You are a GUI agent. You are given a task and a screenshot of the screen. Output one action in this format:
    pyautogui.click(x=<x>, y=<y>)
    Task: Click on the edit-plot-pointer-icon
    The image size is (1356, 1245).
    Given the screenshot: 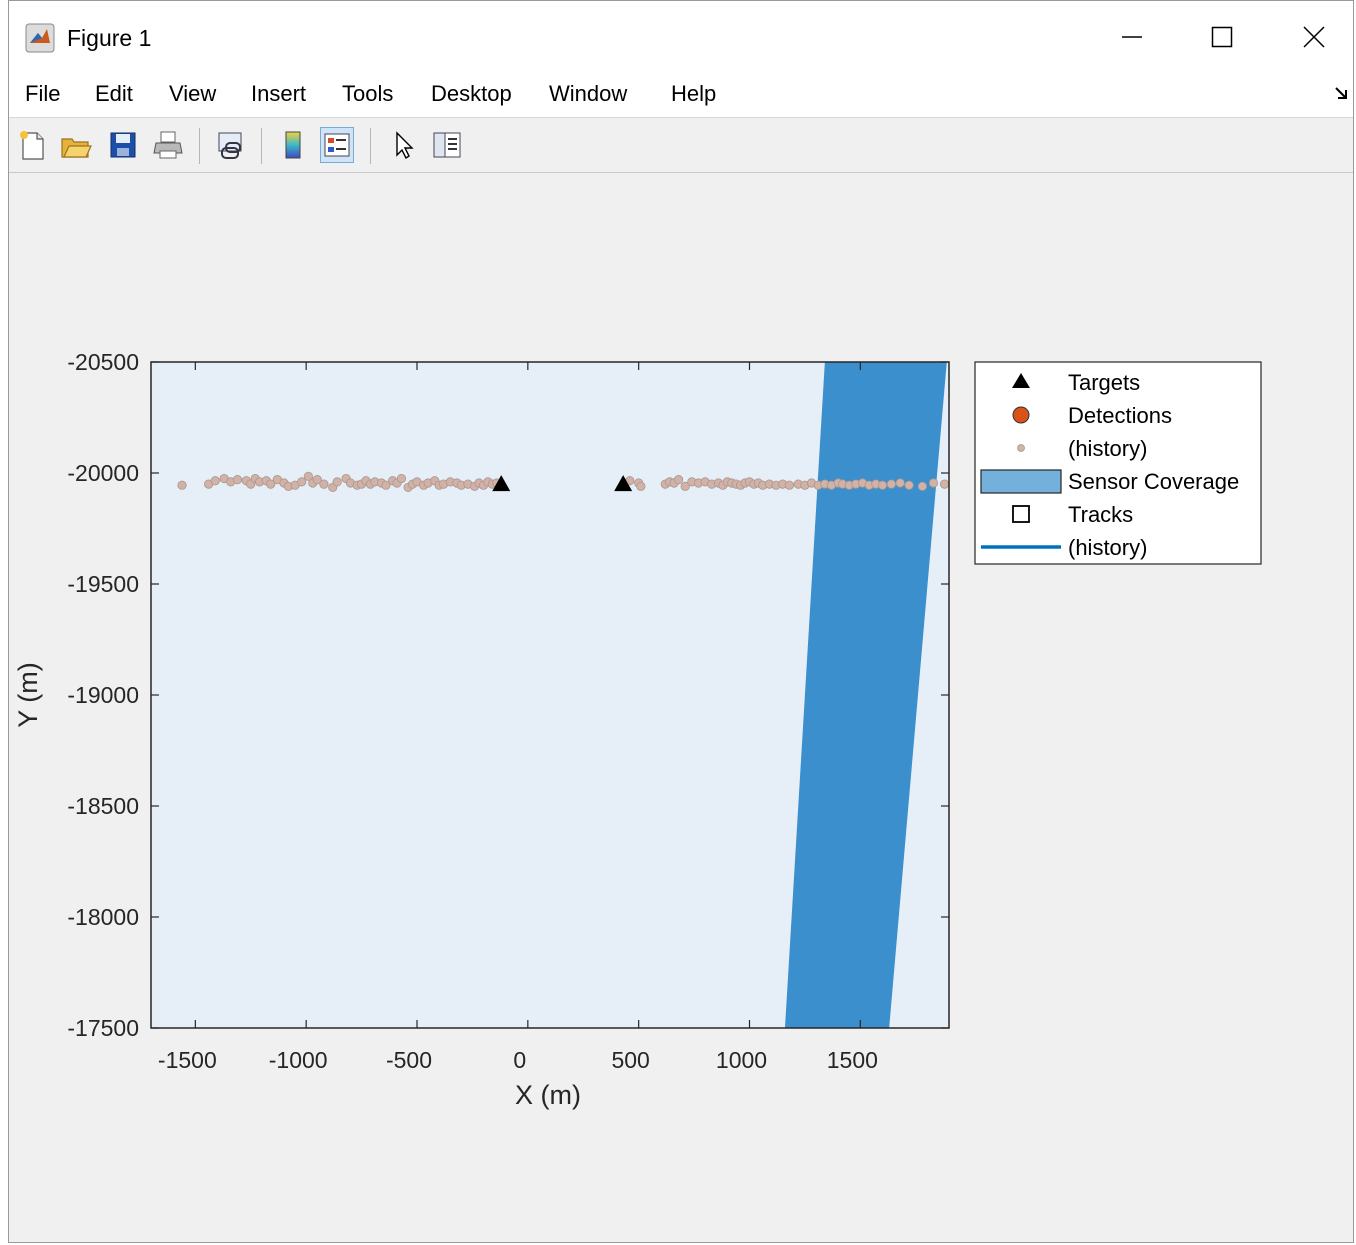 What is the action you would take?
    pyautogui.click(x=405, y=145)
    